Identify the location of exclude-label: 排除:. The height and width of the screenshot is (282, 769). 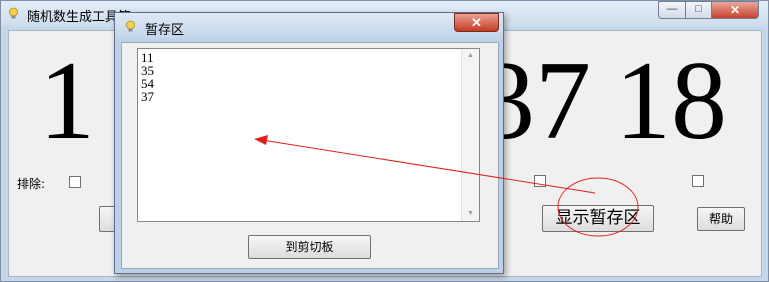
(31, 184).